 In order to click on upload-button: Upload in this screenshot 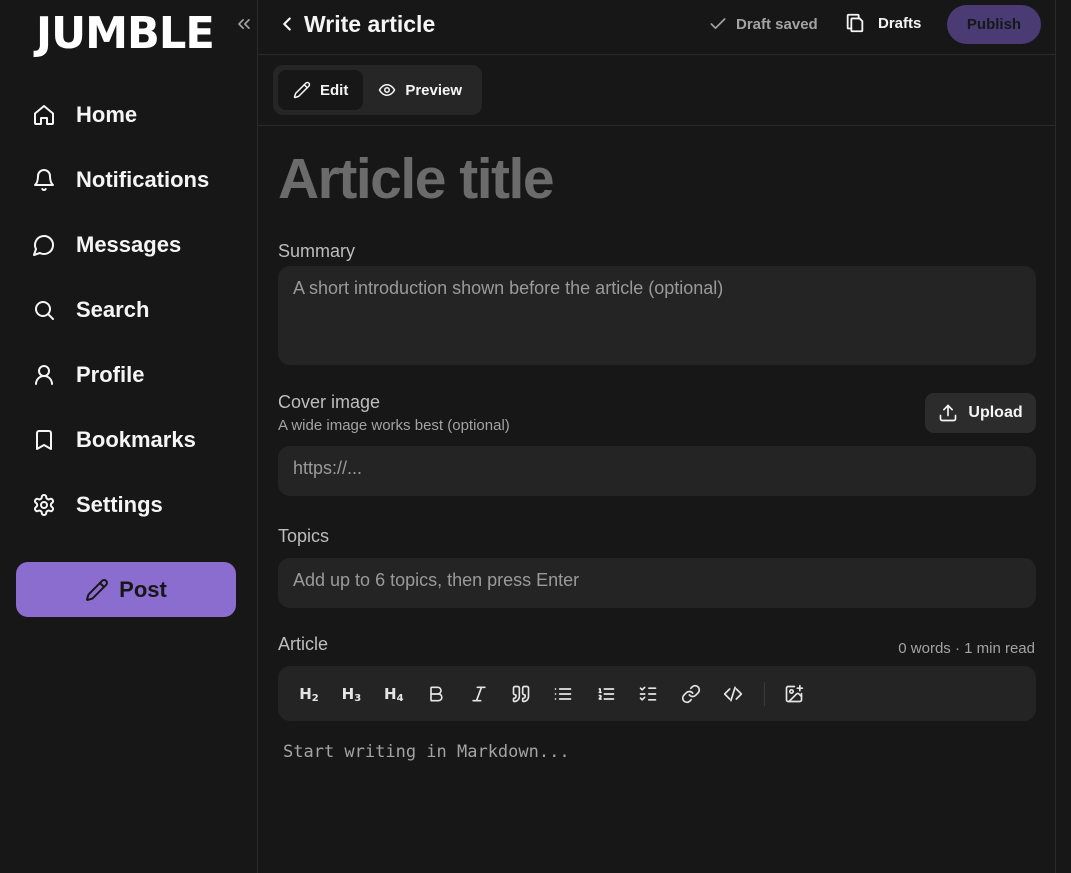, I will do `click(980, 413)`.